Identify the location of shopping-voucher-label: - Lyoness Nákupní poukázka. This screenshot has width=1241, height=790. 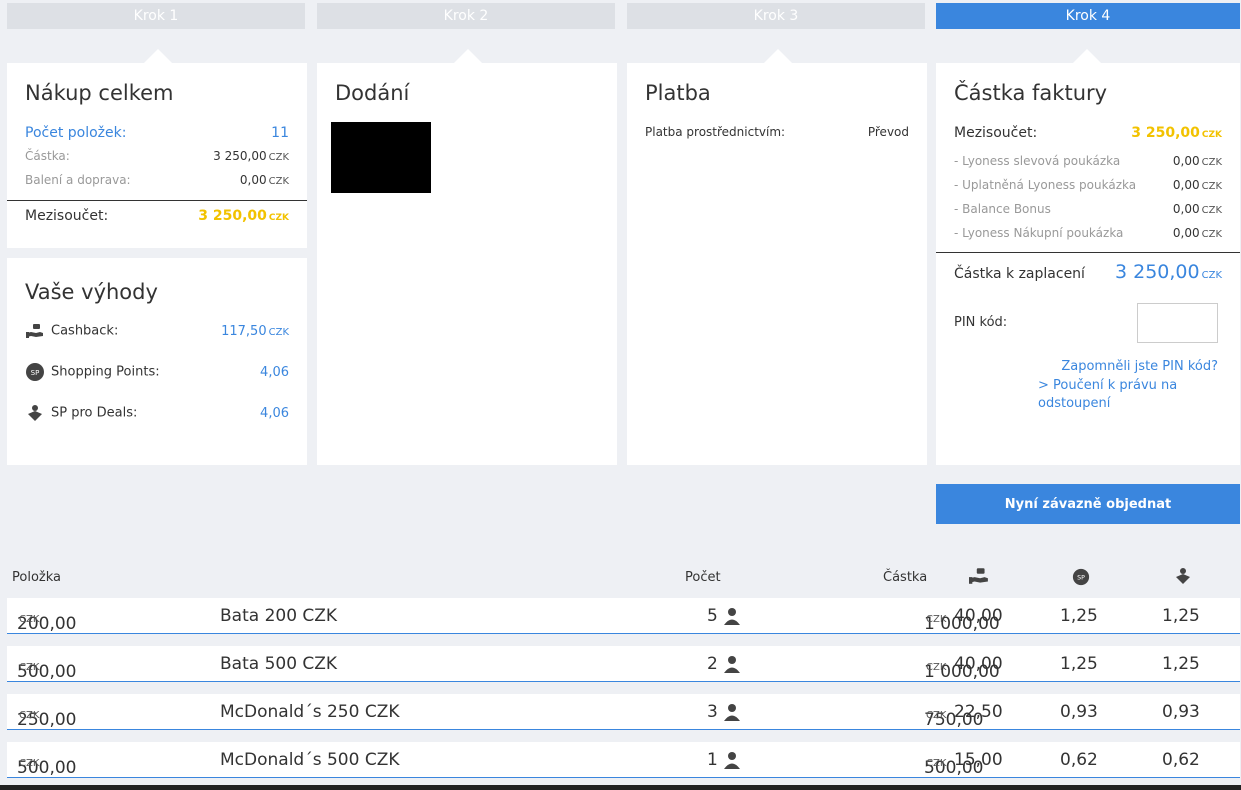
(1039, 233).